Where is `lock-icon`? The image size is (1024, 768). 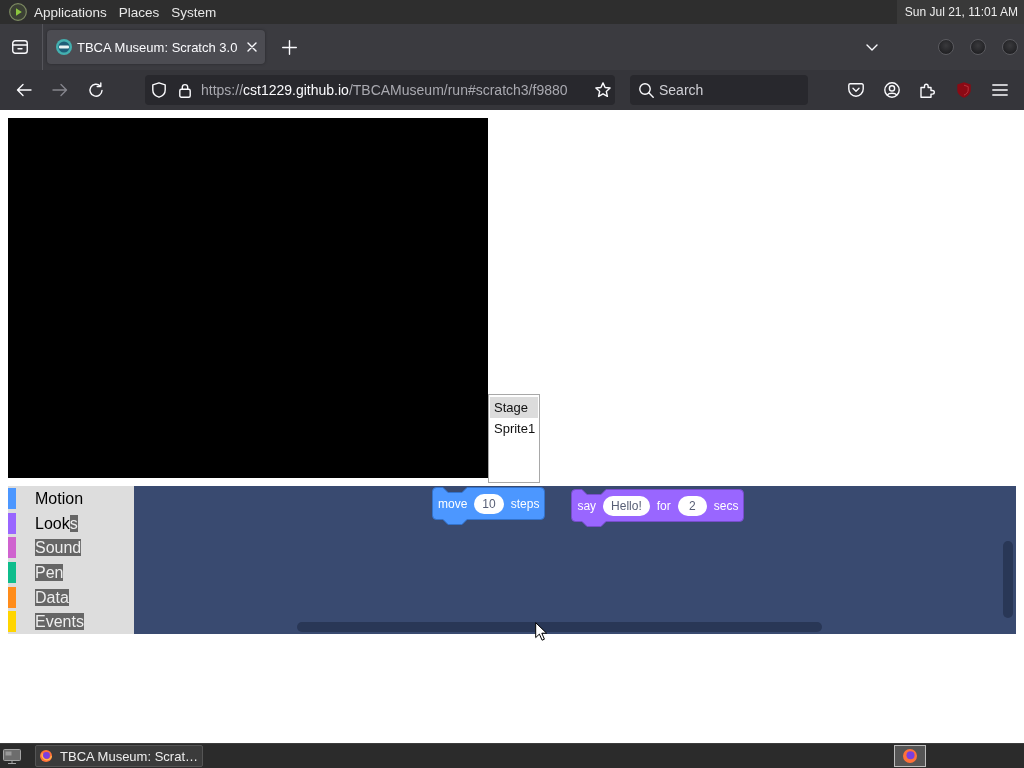
lock-icon is located at coordinates (185, 90).